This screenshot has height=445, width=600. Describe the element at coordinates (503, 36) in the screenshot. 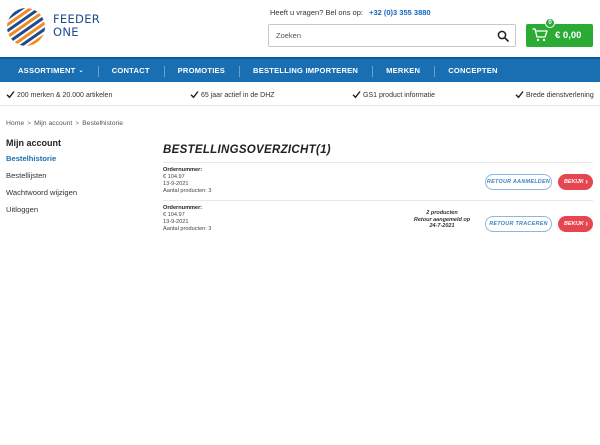

I see `search-icon` at that location.